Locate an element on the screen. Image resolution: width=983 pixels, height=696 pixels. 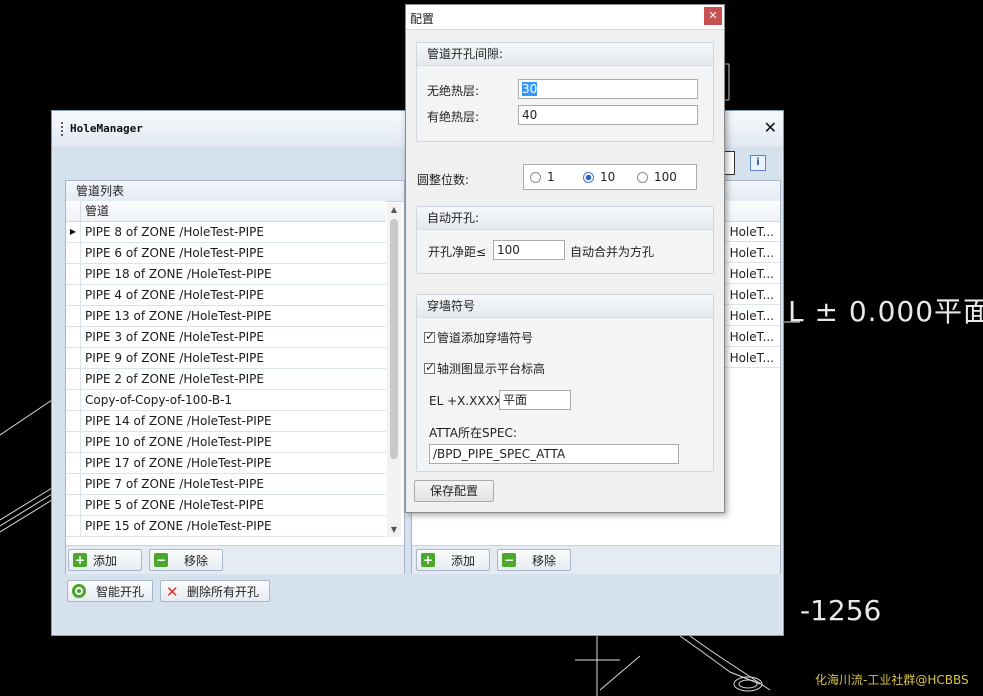
pipe-name: PIPE 3 of ZONE /HoleTest-PIPE is located at coordinates (174, 337).